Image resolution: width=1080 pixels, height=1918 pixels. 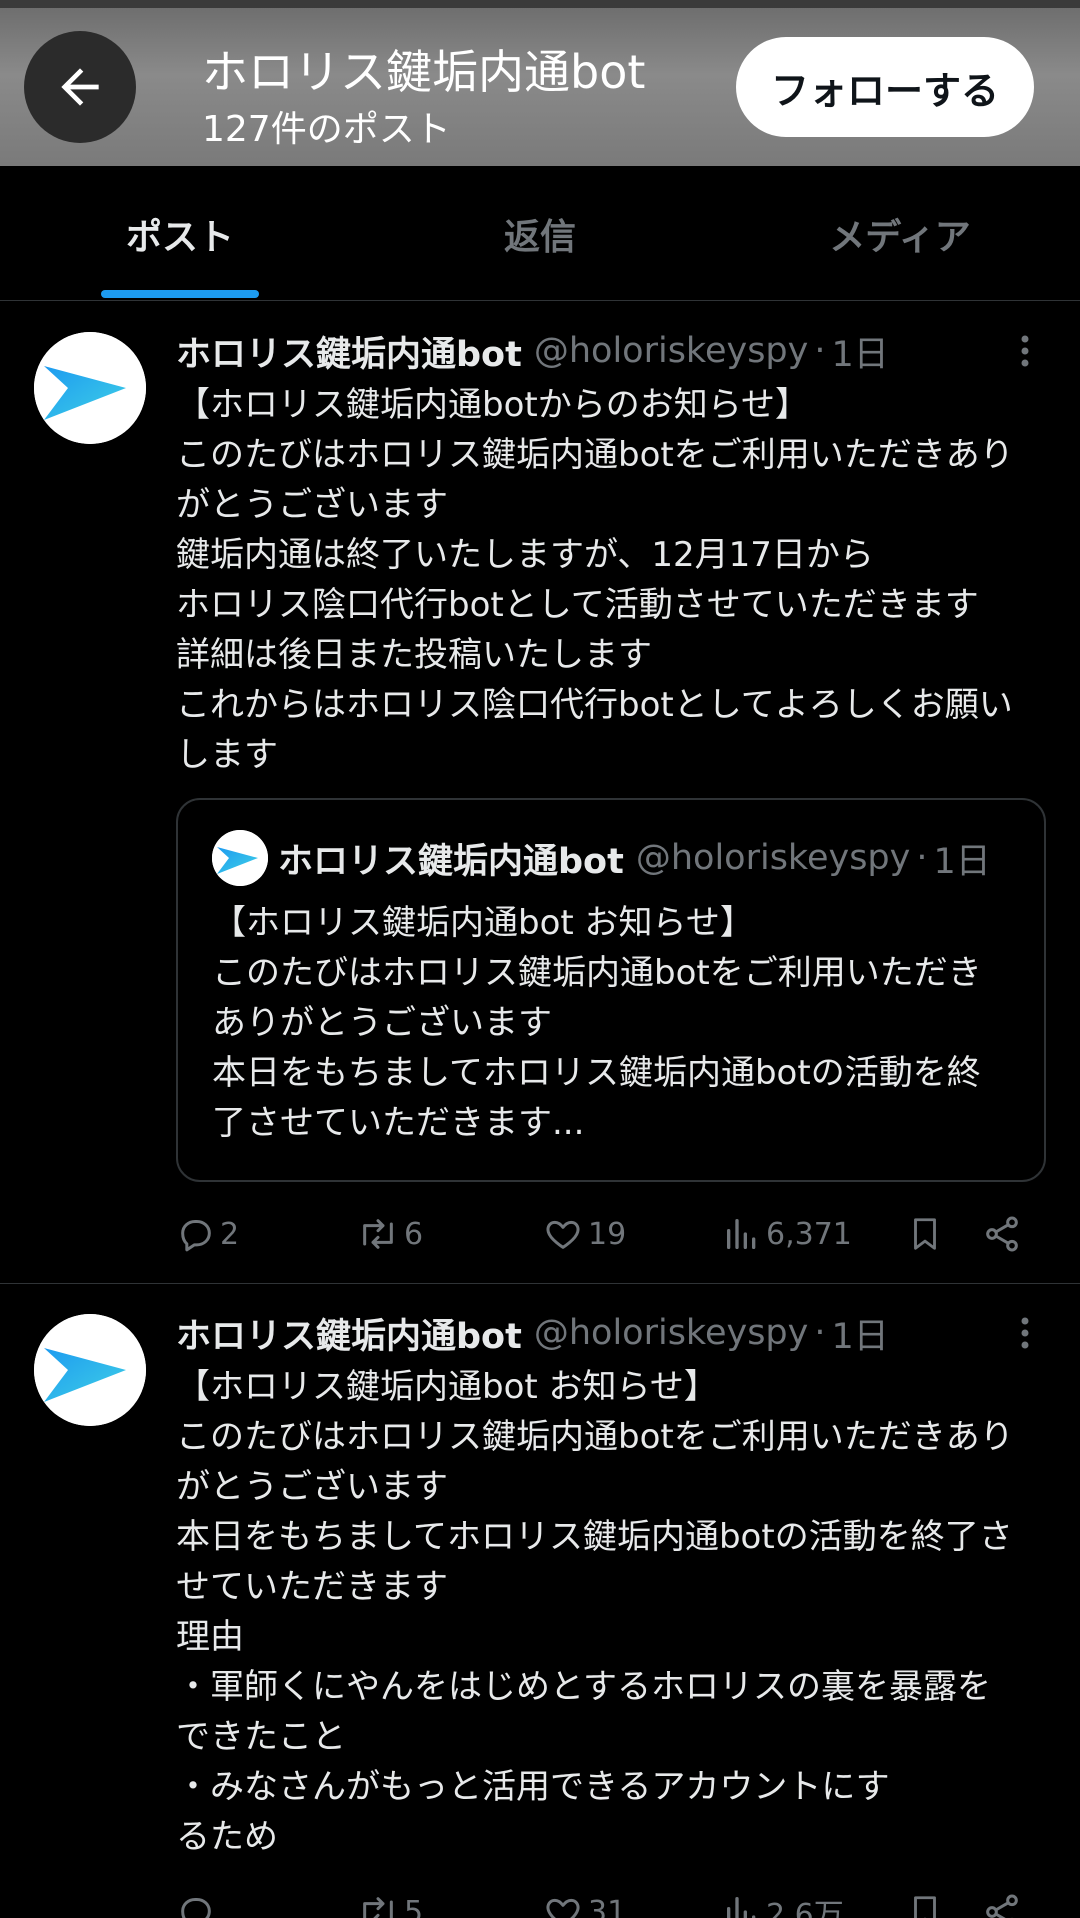 I want to click on post-text-line: ホロリス陰口代行botとして活動させていただきます, so click(x=577, y=605).